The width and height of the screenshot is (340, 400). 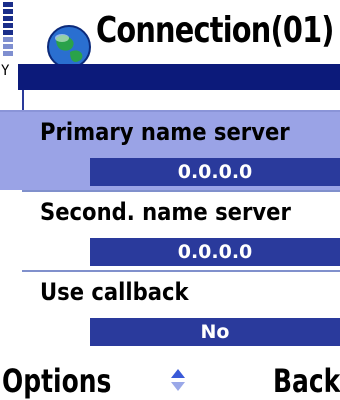 I want to click on setting-label: Second. name server, so click(x=165, y=212).